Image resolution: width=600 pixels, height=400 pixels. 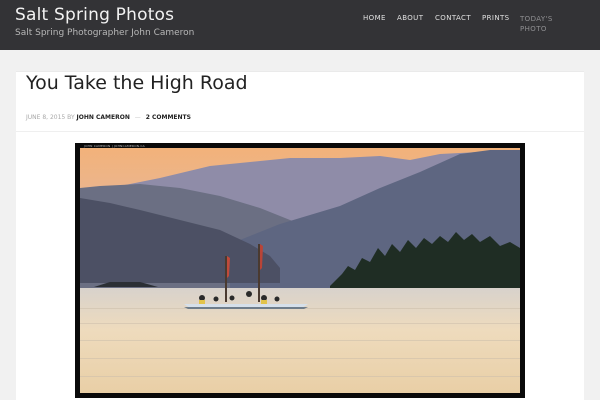 I want to click on nav-contact: CONTACT, so click(x=453, y=18).